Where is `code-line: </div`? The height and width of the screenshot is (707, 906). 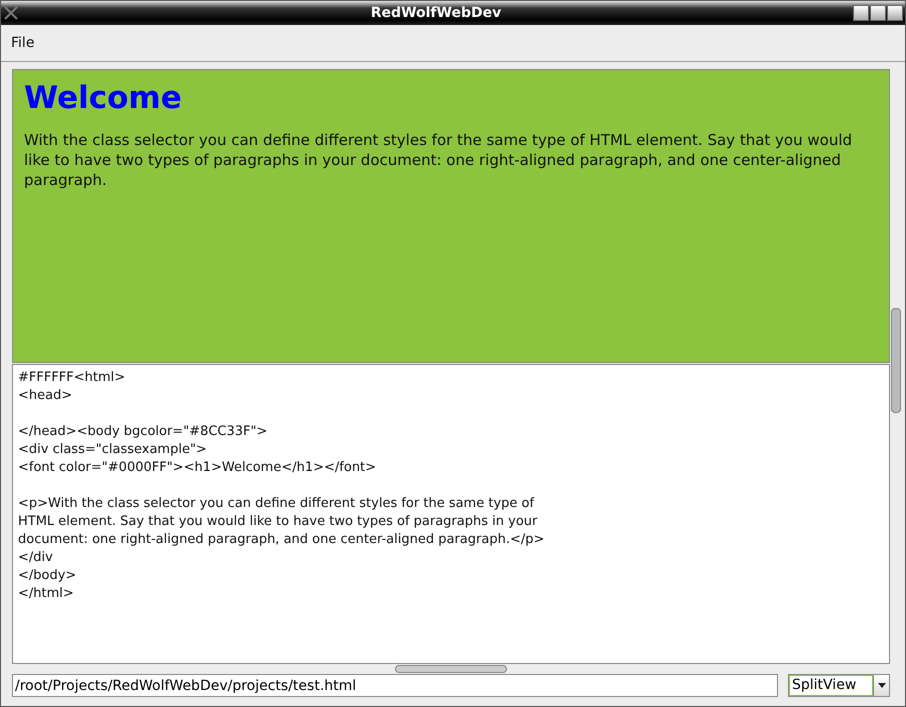
code-line: </div is located at coordinates (36, 558).